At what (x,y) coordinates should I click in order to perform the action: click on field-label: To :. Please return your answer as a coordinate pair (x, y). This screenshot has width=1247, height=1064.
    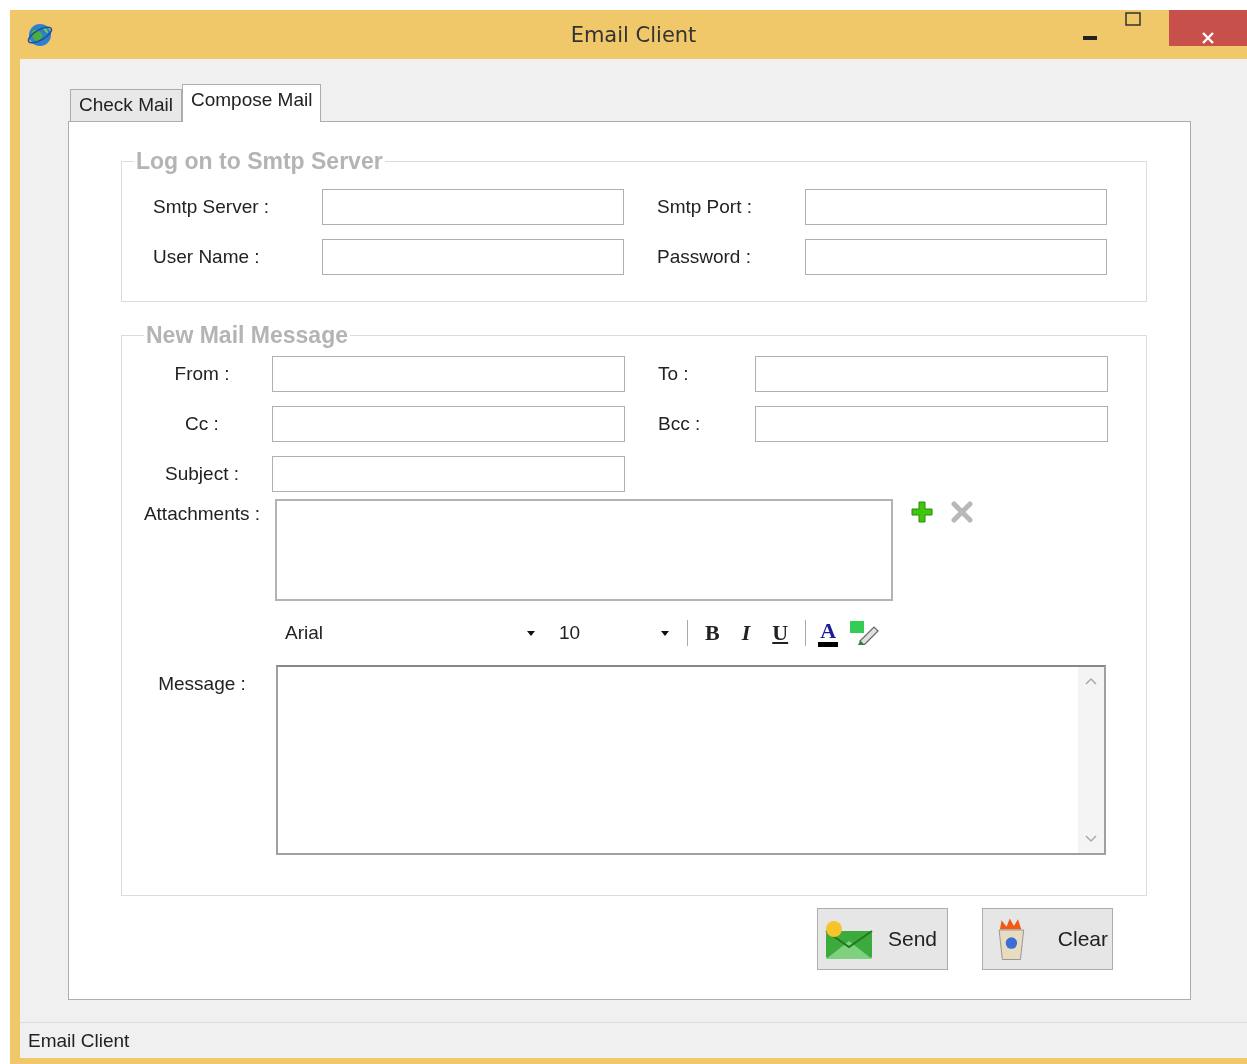
    Looking at the image, I should click on (673, 374).